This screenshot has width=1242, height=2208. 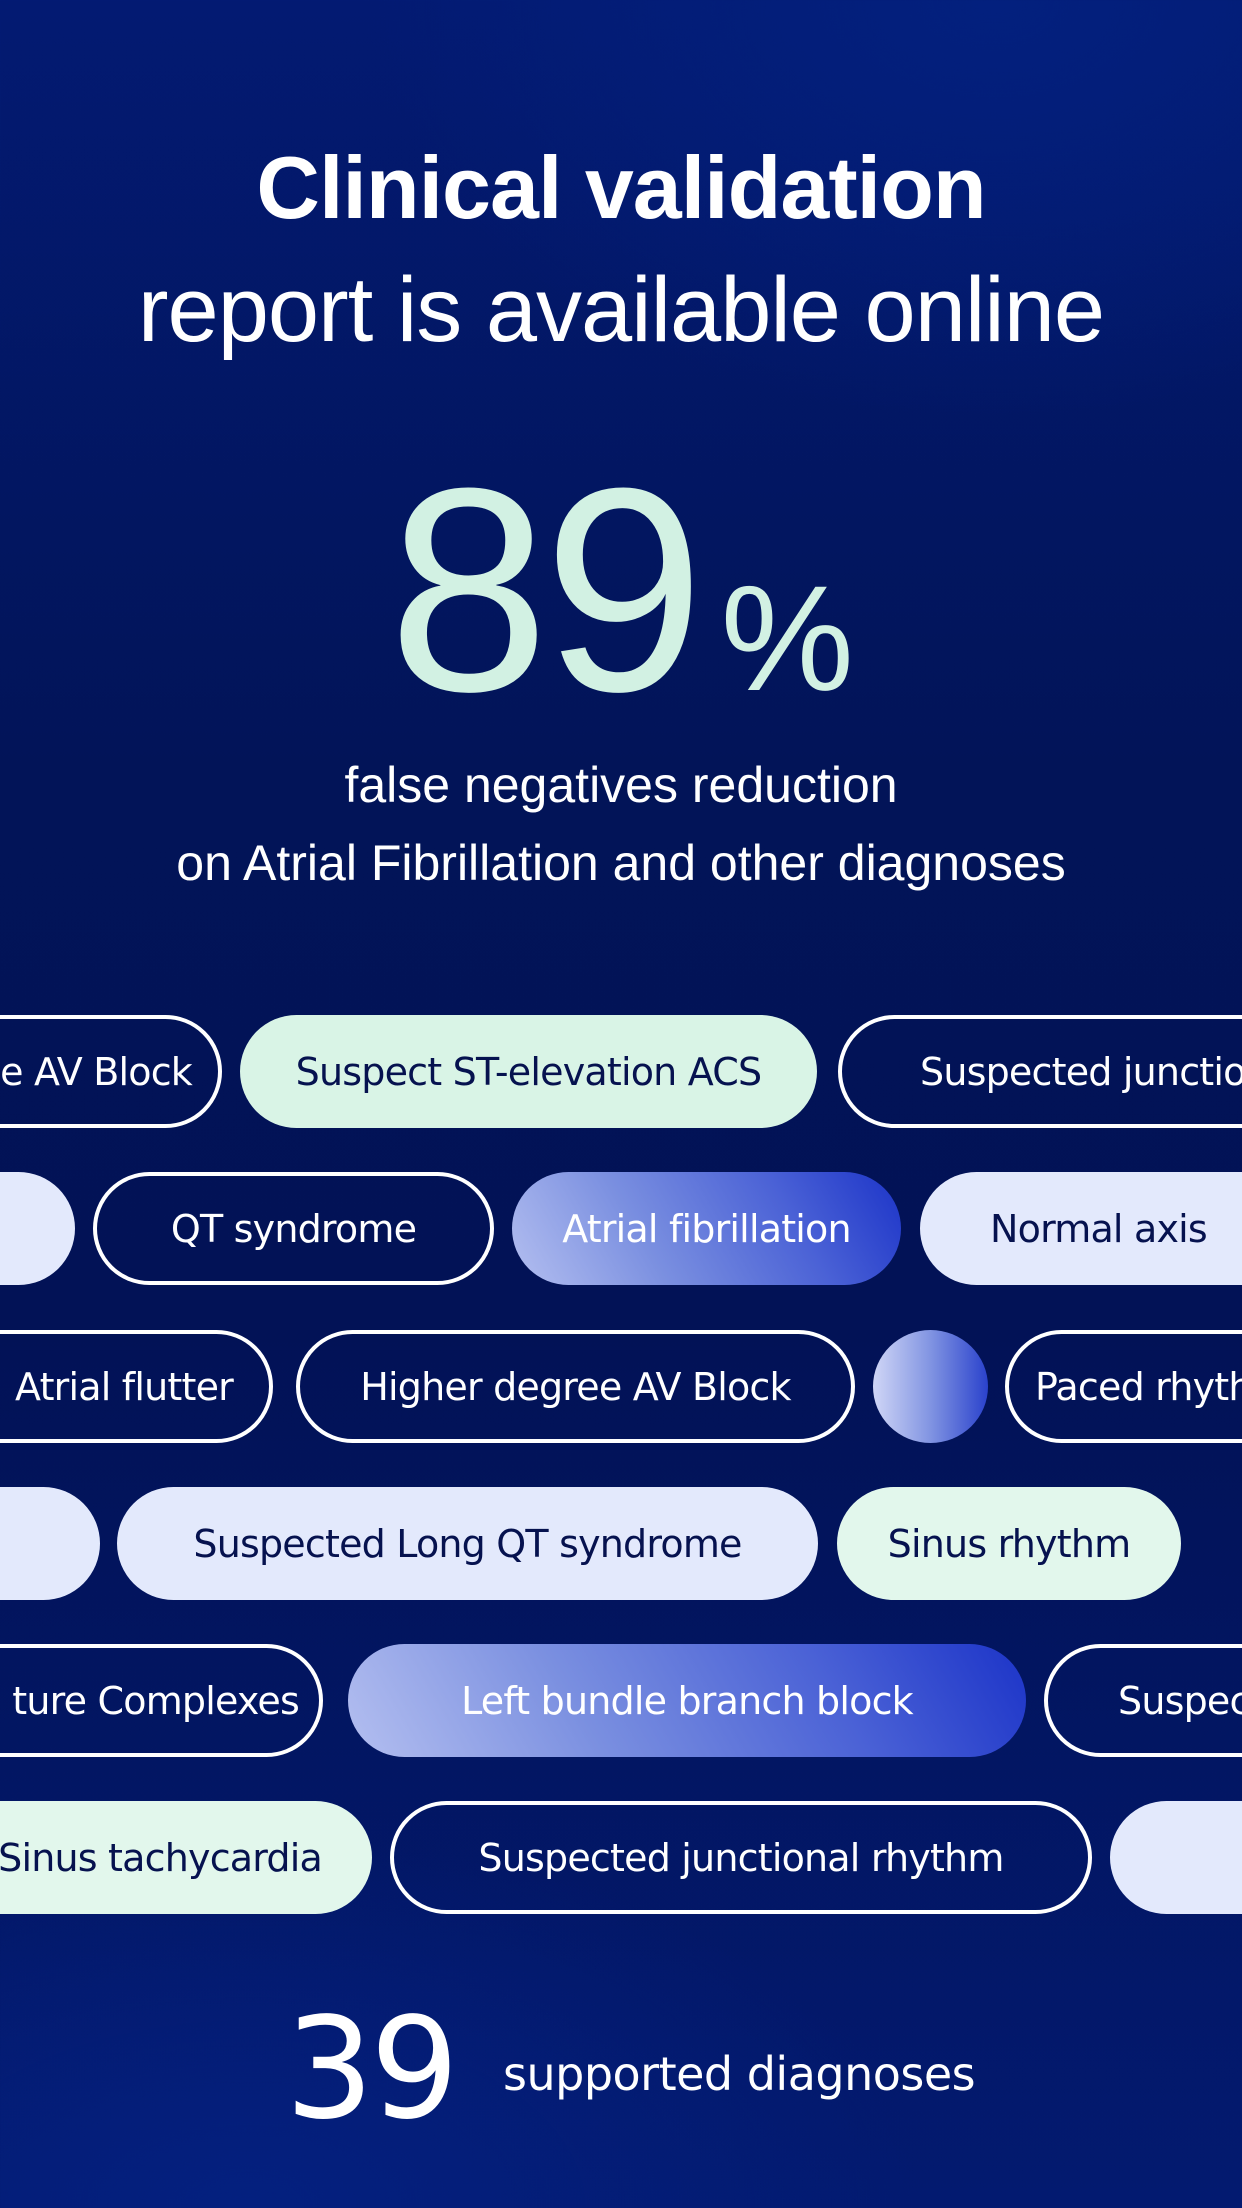 I want to click on diagnosis-pill: ture Complexes, so click(x=161, y=1700).